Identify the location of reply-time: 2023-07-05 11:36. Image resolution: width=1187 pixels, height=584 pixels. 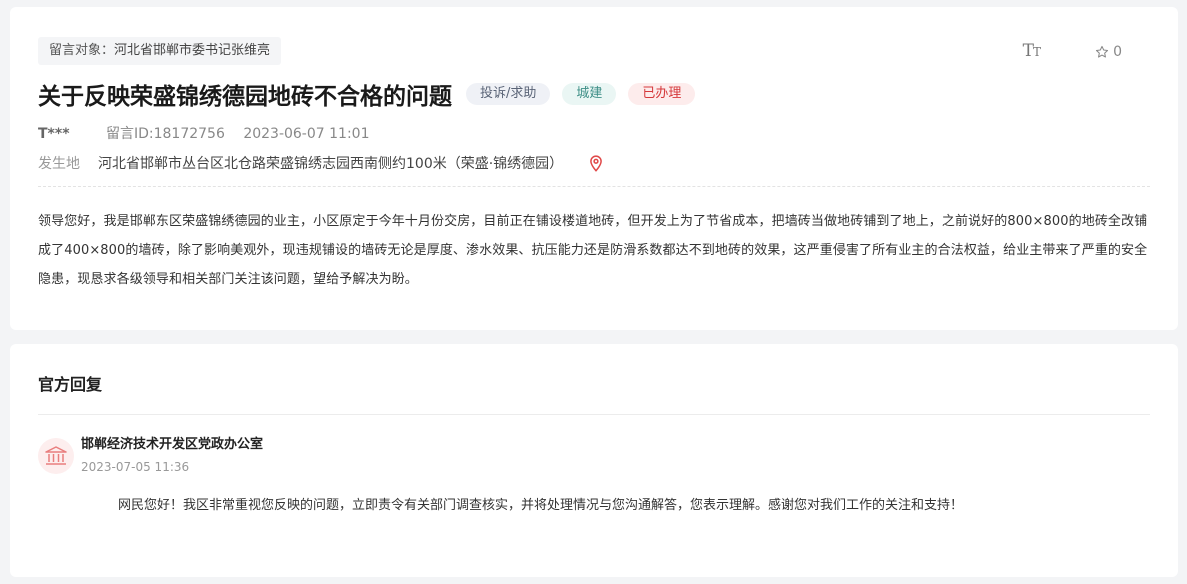
(135, 467).